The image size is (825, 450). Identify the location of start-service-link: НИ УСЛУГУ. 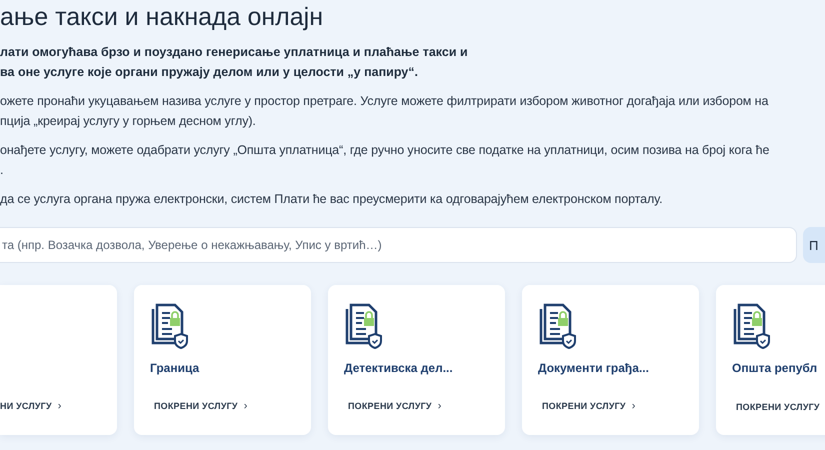
(26, 406).